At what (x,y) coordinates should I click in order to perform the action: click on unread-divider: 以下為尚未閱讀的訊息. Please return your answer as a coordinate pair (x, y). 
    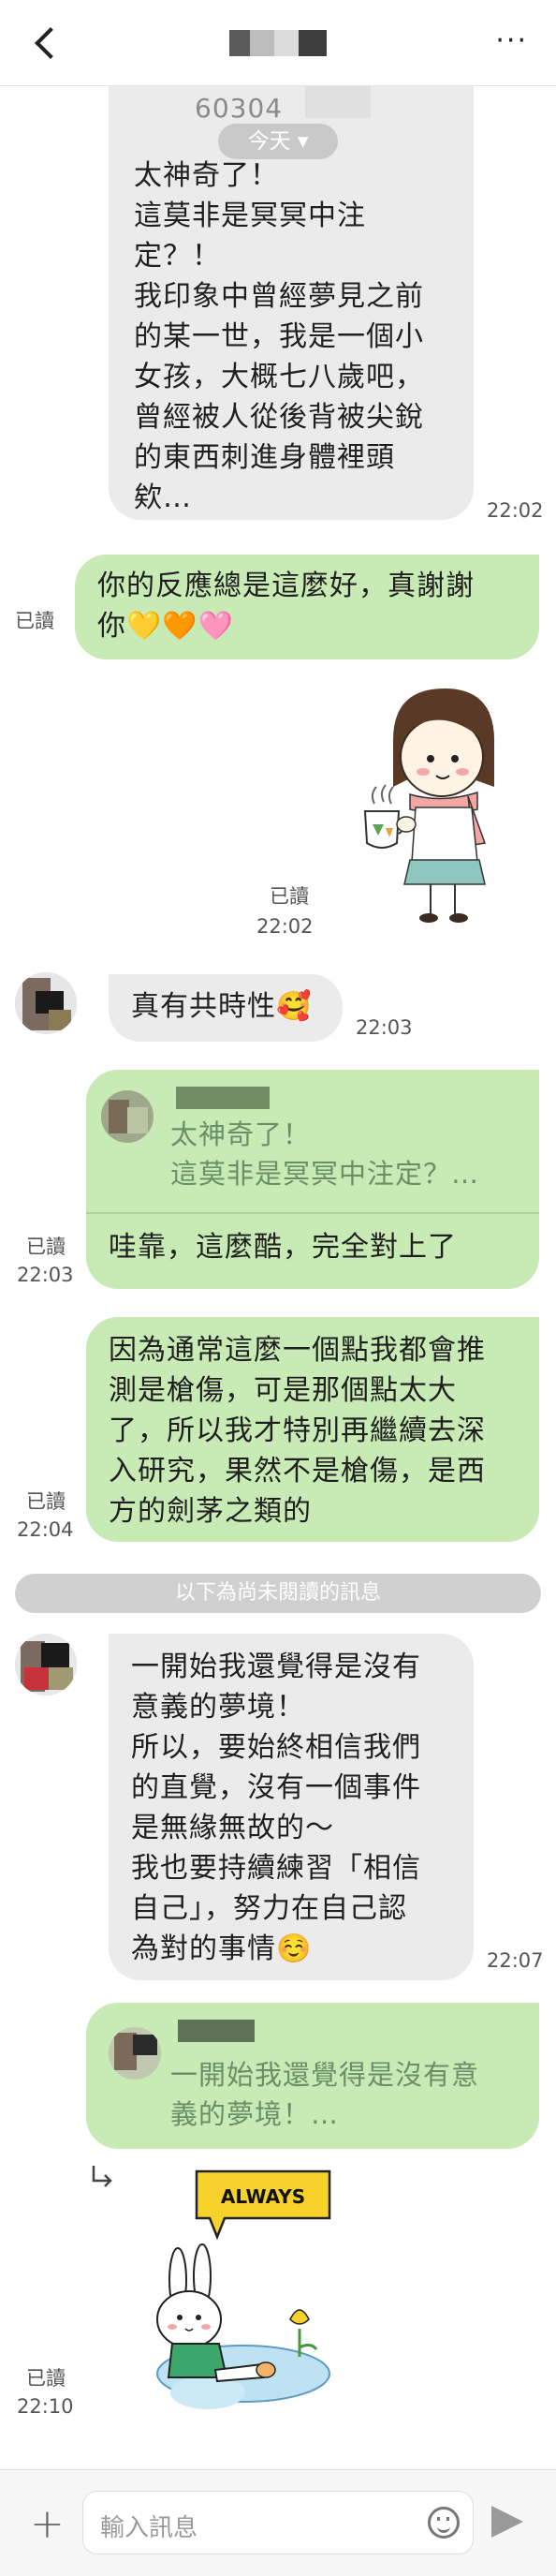
    Looking at the image, I should click on (278, 1594).